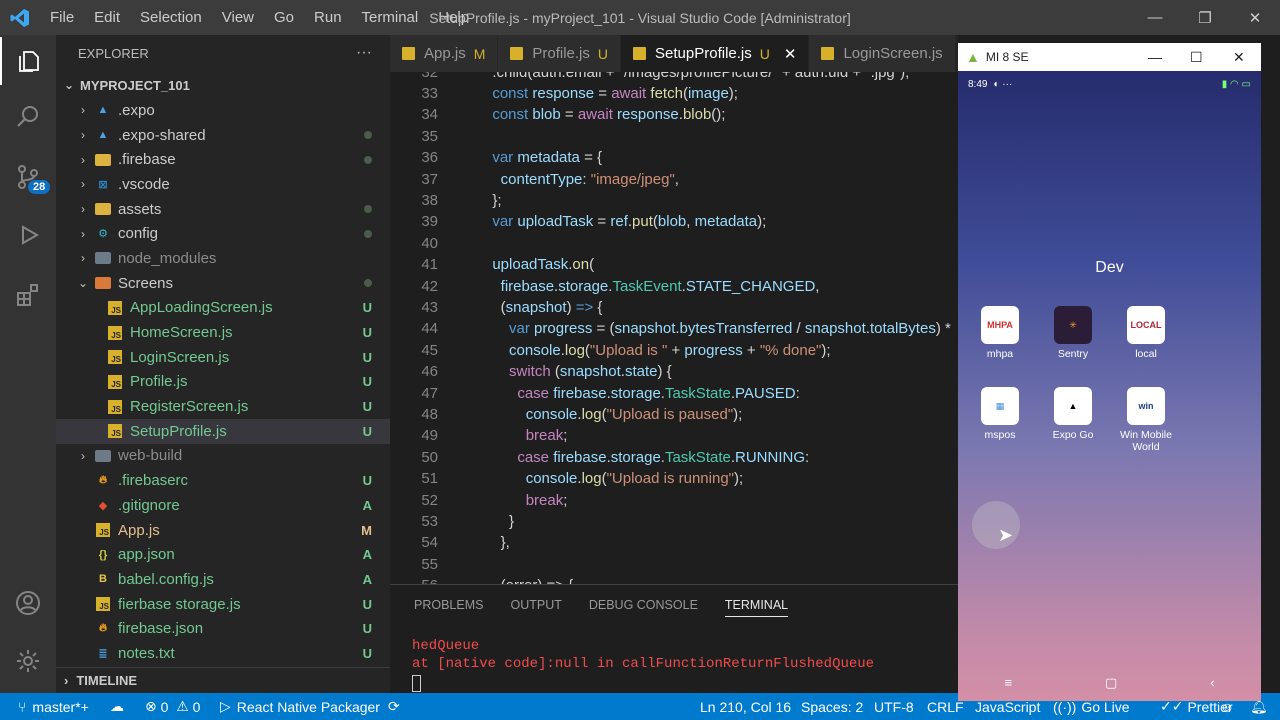 The width and height of the screenshot is (1280, 720). I want to click on menu-go: Go, so click(284, 17).